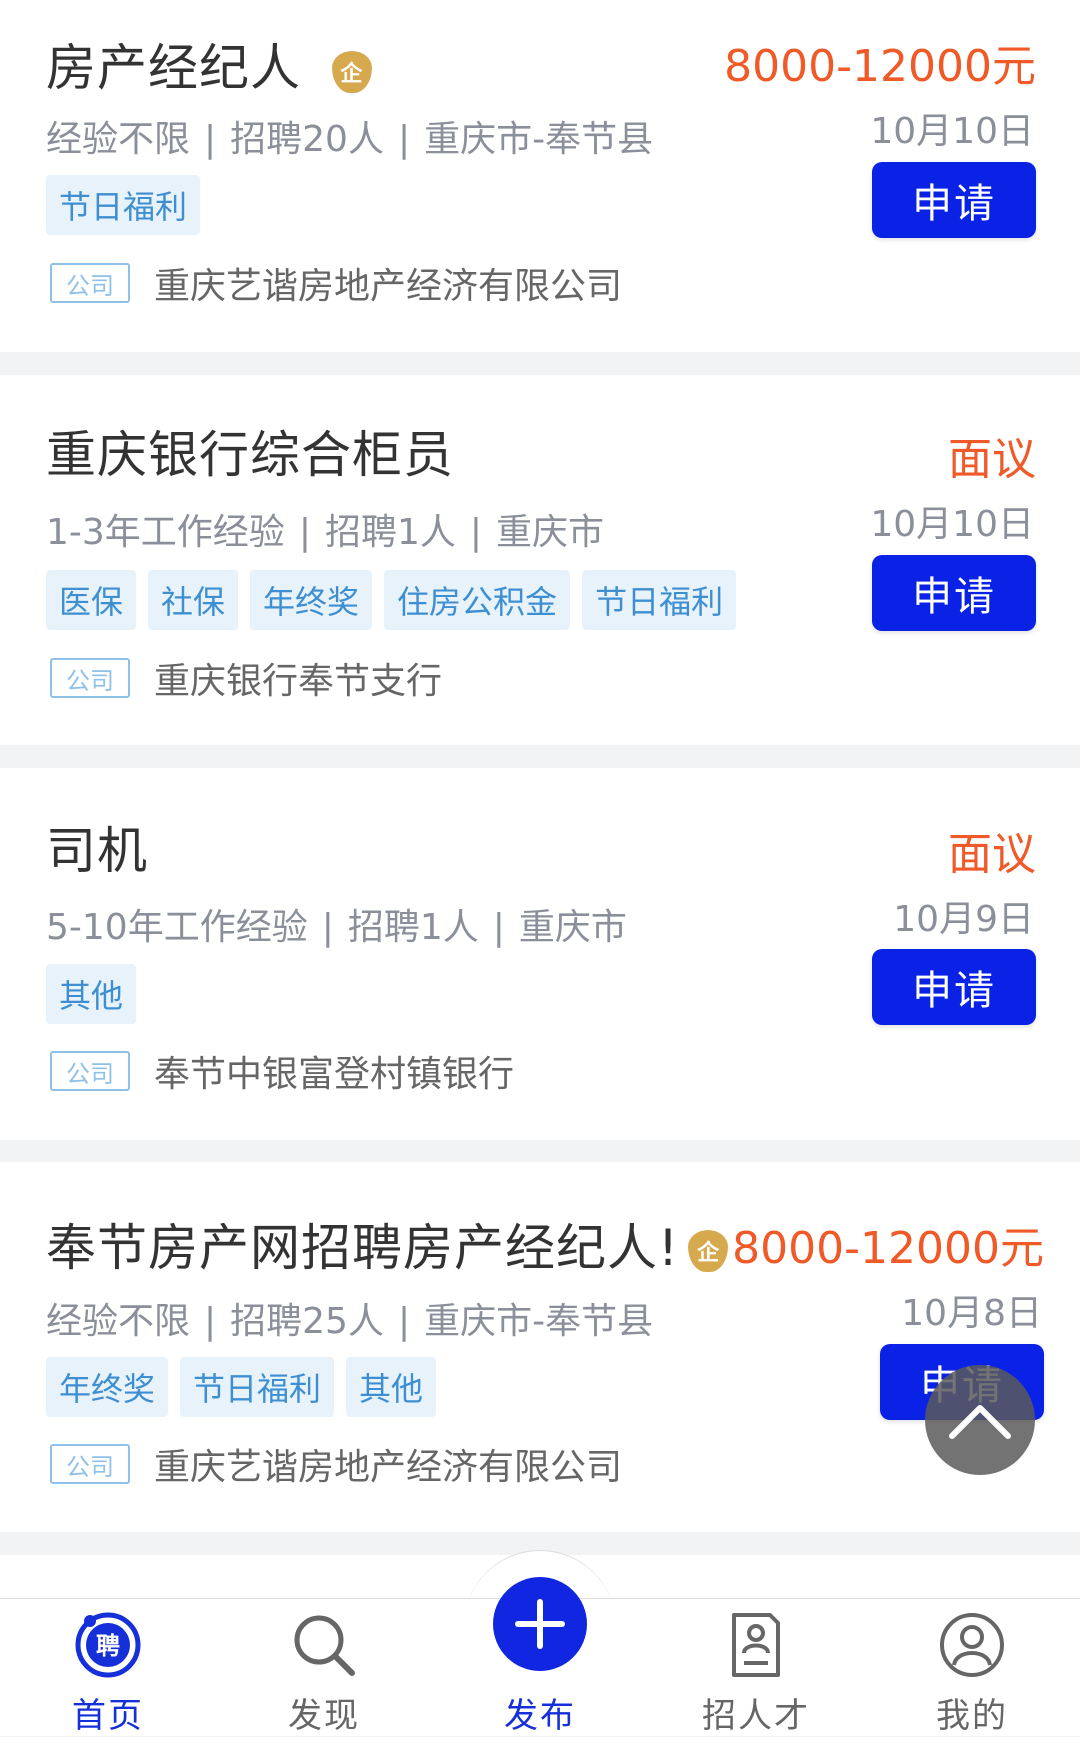 The width and height of the screenshot is (1080, 1737). What do you see at coordinates (880, 66) in the screenshot?
I see `salary: 8000-12000元` at bounding box center [880, 66].